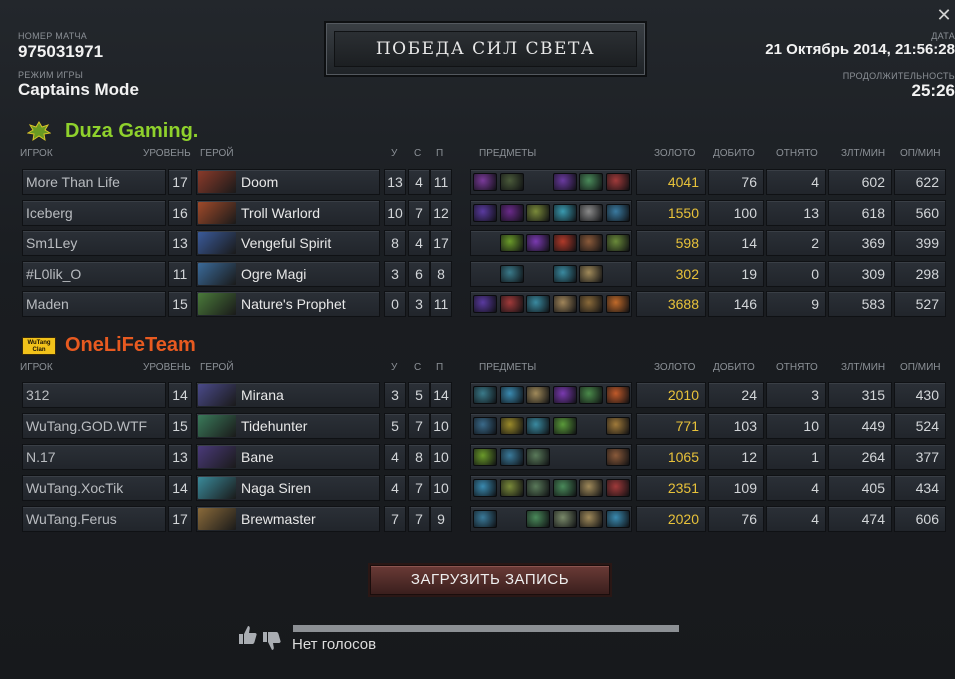 This screenshot has width=955, height=679. Describe the element at coordinates (486, 274) in the screenshot. I see `player-row: #L0lik_O 11 Ogre Magi 3 6 8 302 19 0 309 298` at that location.